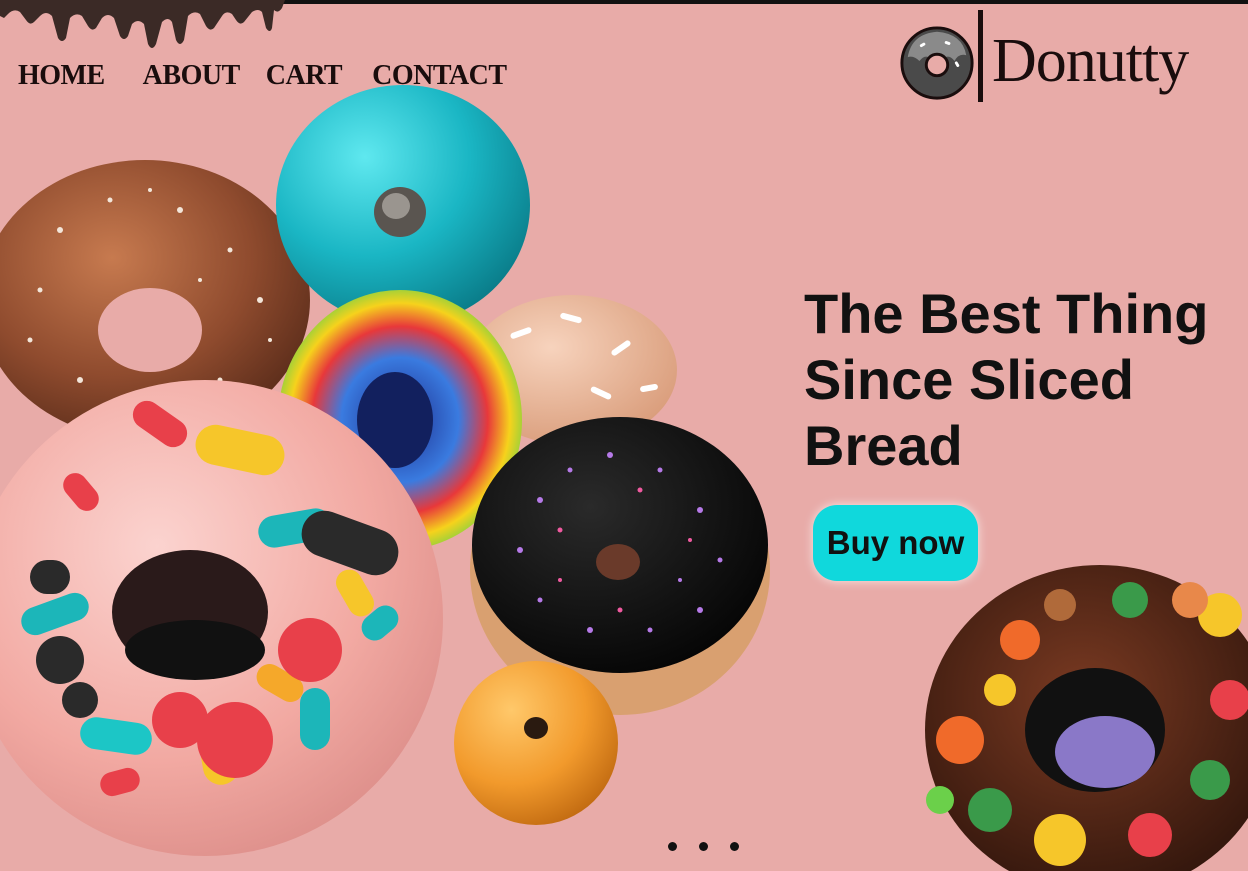 This screenshot has width=1248, height=871. What do you see at coordinates (895, 543) in the screenshot?
I see `buy-now-button: Buy now` at bounding box center [895, 543].